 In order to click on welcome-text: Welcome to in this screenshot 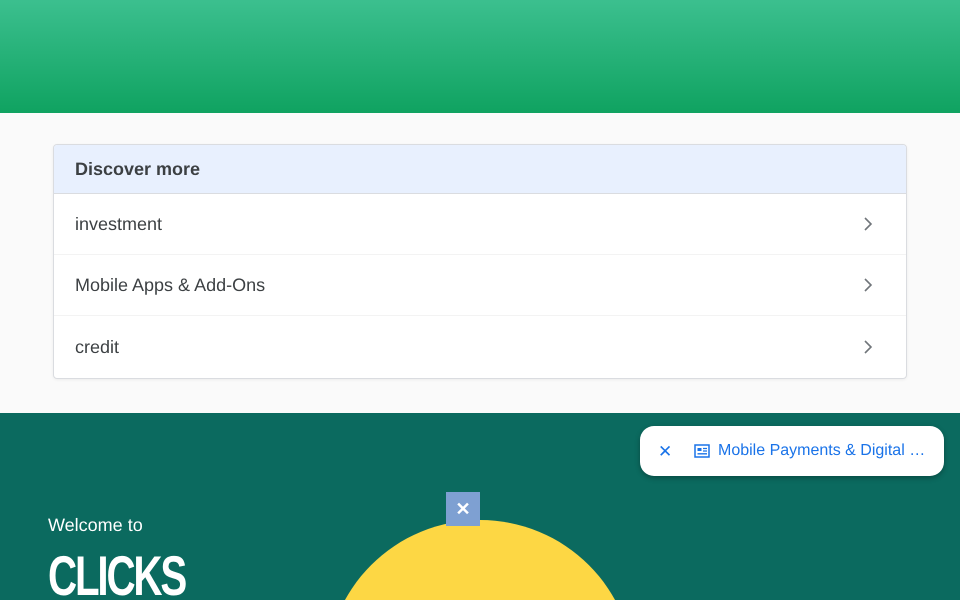, I will do `click(95, 525)`.